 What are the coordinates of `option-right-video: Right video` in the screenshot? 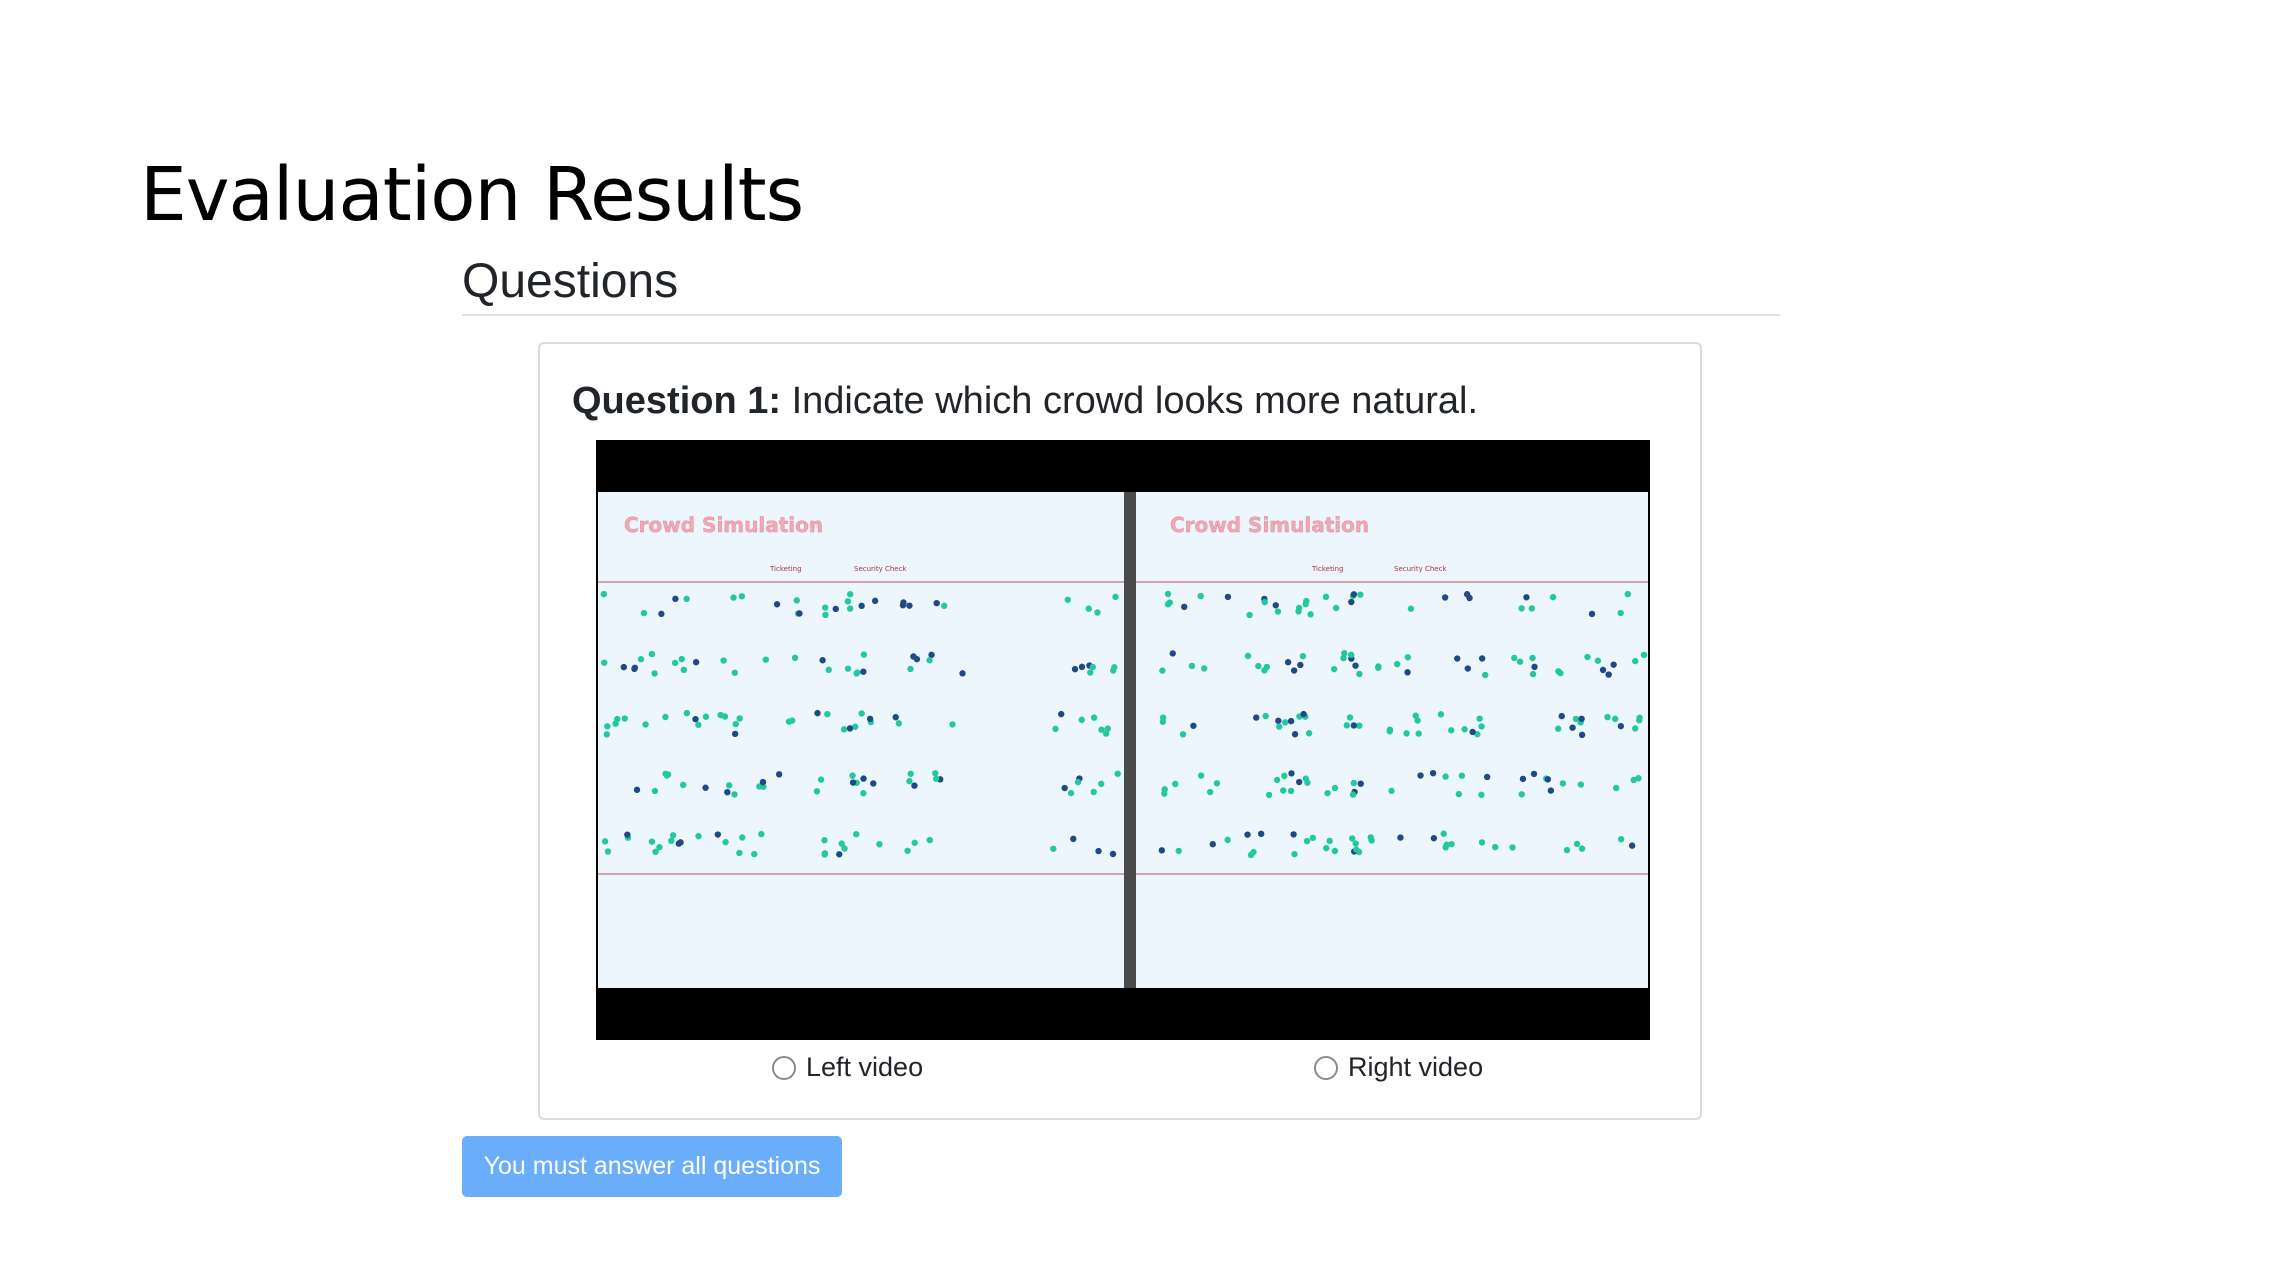 It's located at (1398, 1067).